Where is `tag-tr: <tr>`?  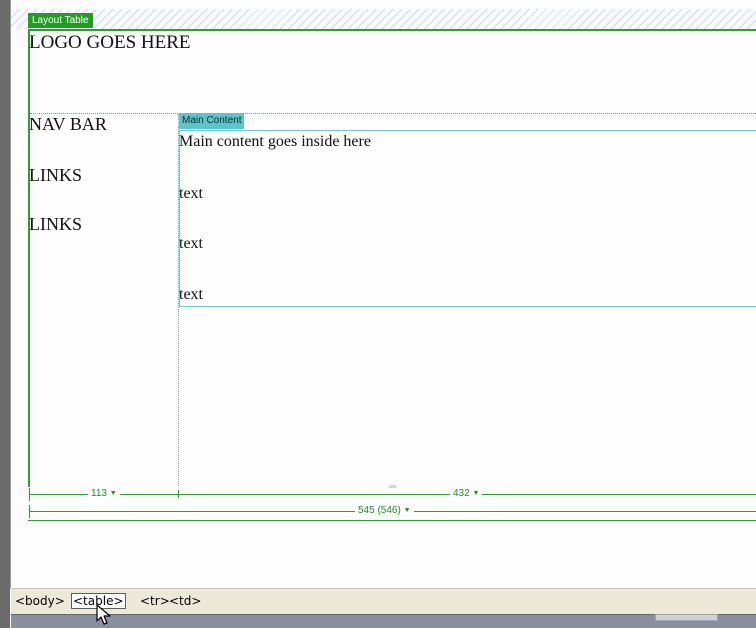
tag-tr: <tr> is located at coordinates (155, 601).